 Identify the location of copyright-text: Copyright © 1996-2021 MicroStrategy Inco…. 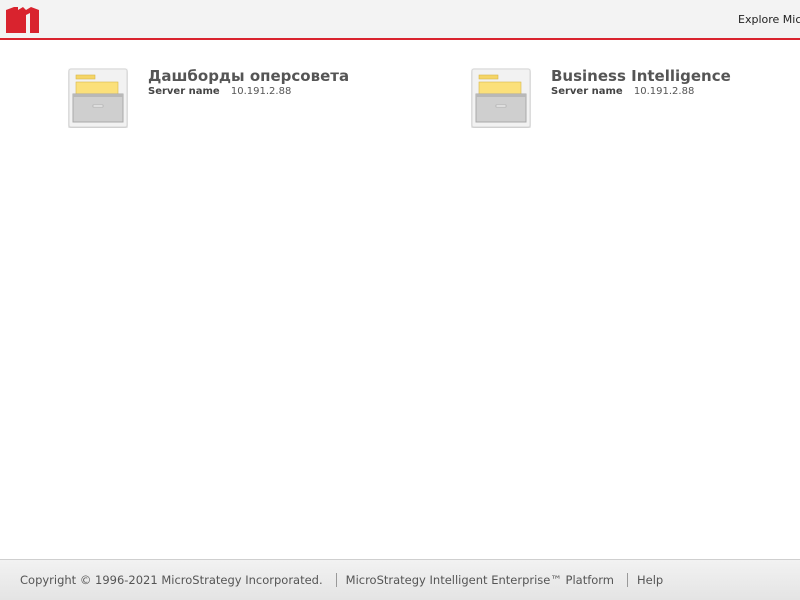
(171, 580).